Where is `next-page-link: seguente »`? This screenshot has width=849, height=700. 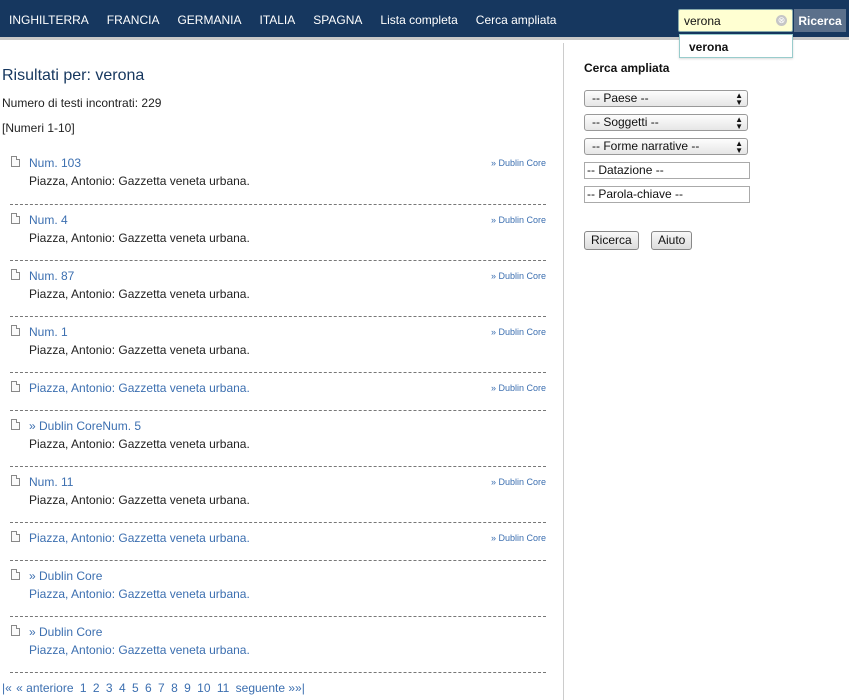 next-page-link: seguente » is located at coordinates (265, 688).